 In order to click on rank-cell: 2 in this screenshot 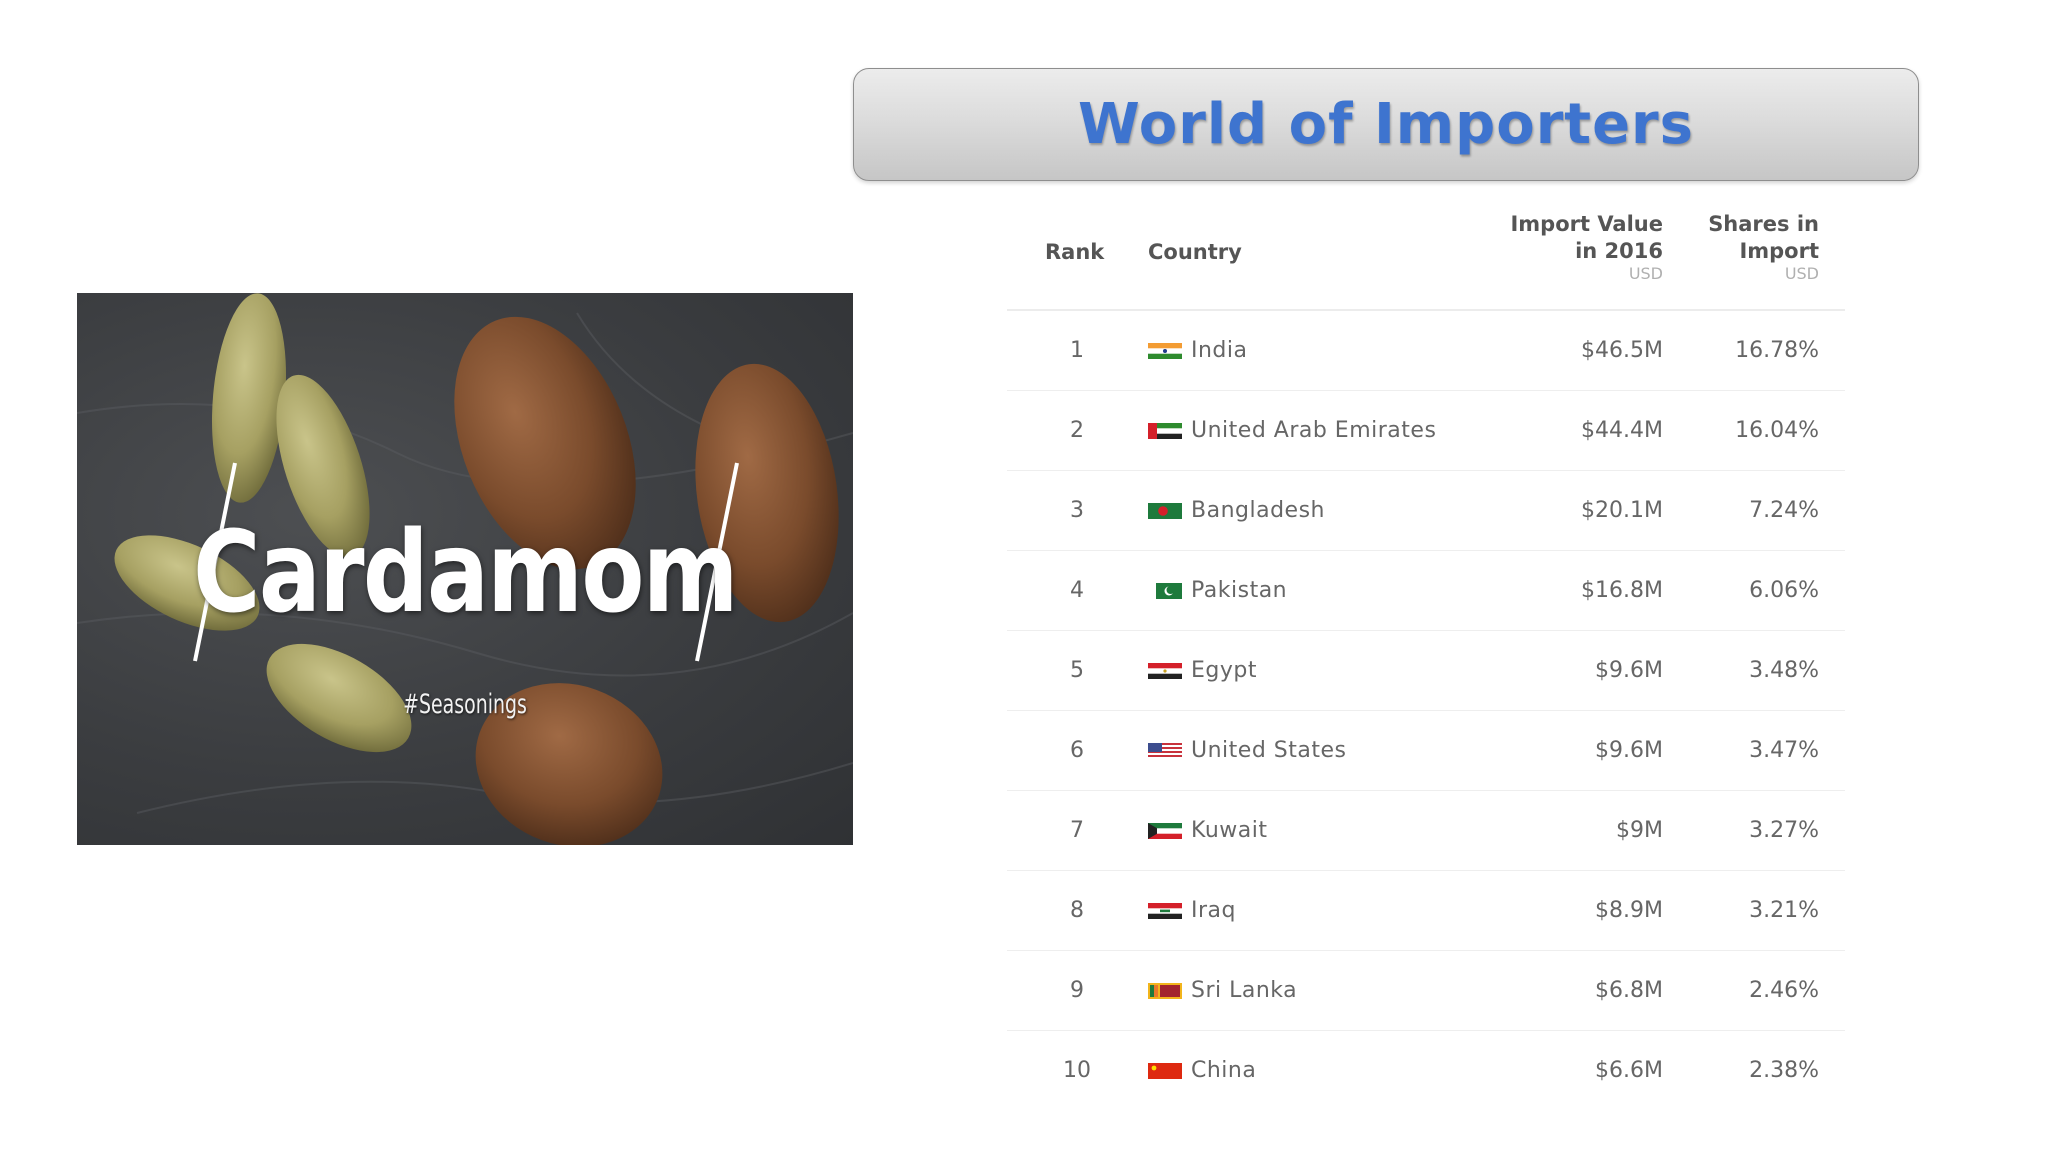, I will do `click(1077, 430)`.